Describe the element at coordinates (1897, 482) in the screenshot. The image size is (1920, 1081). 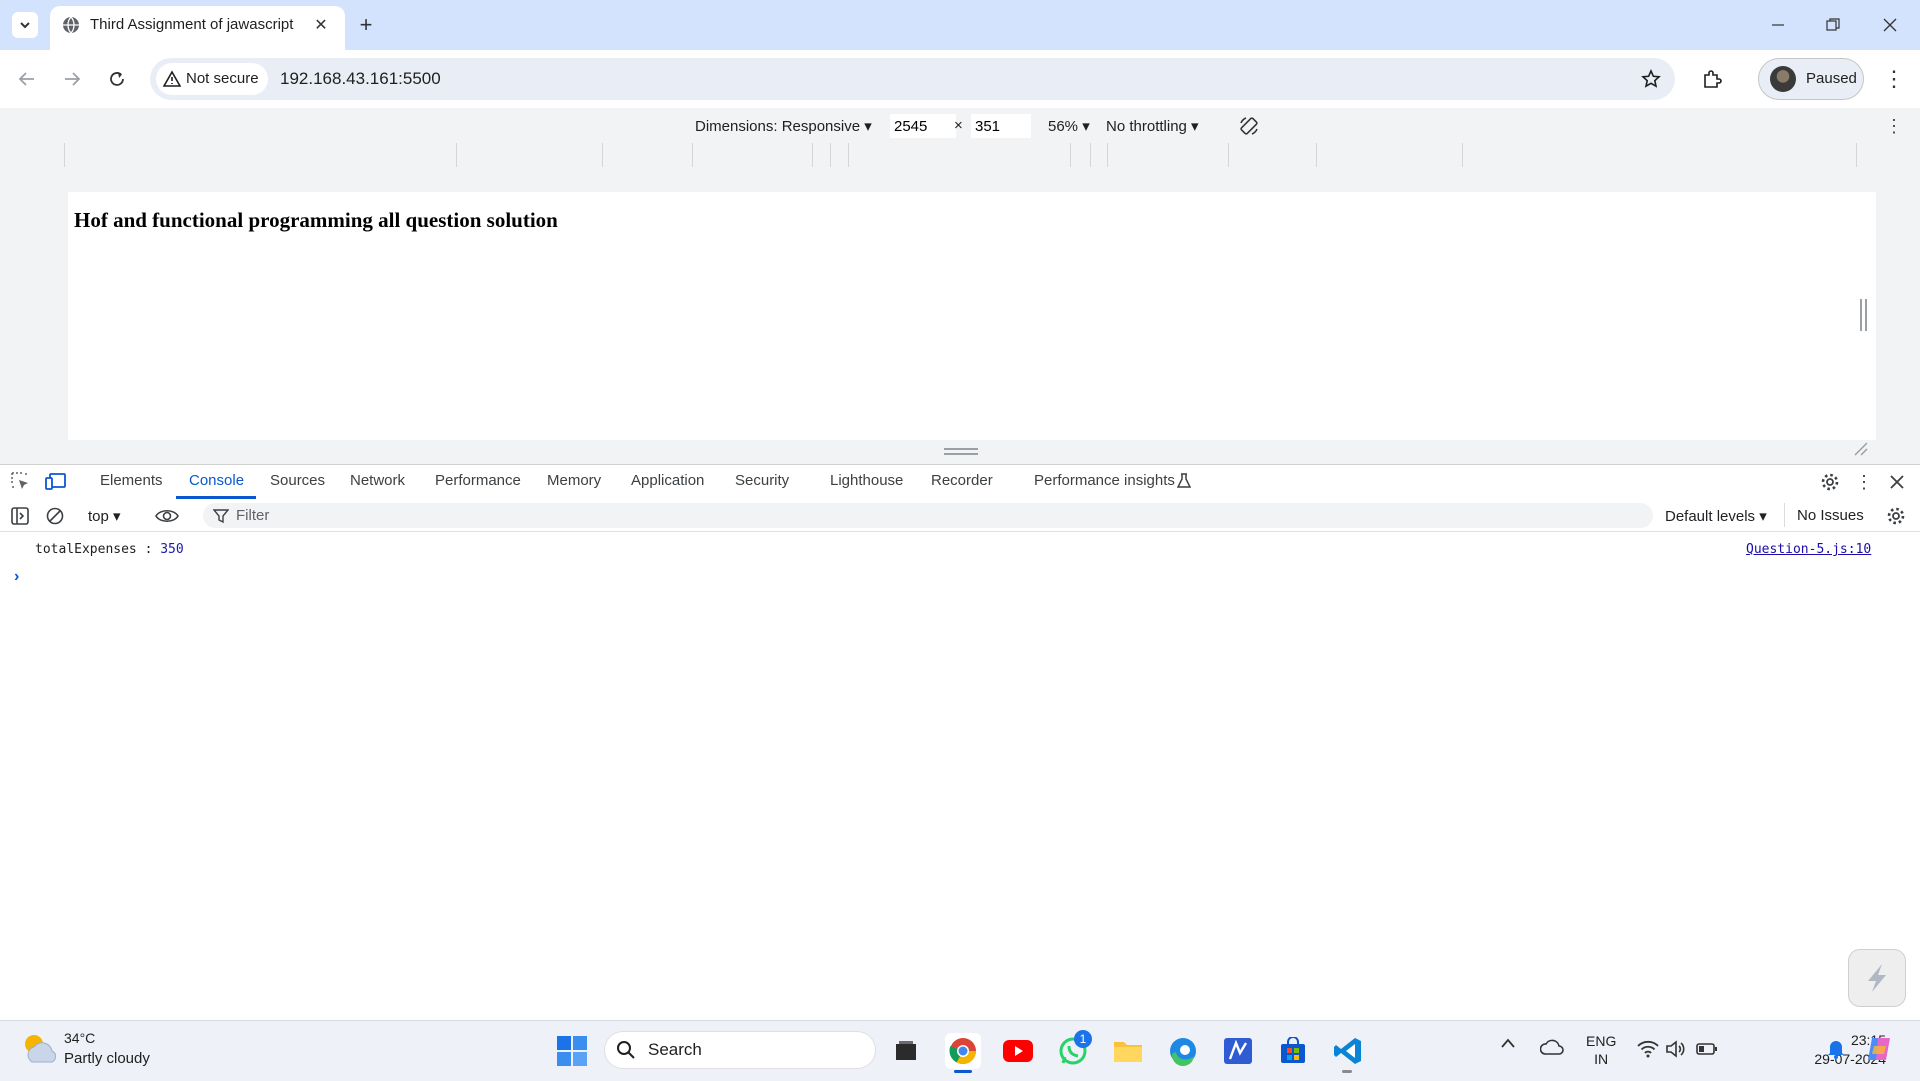
I see `close-devtools-icon` at that location.